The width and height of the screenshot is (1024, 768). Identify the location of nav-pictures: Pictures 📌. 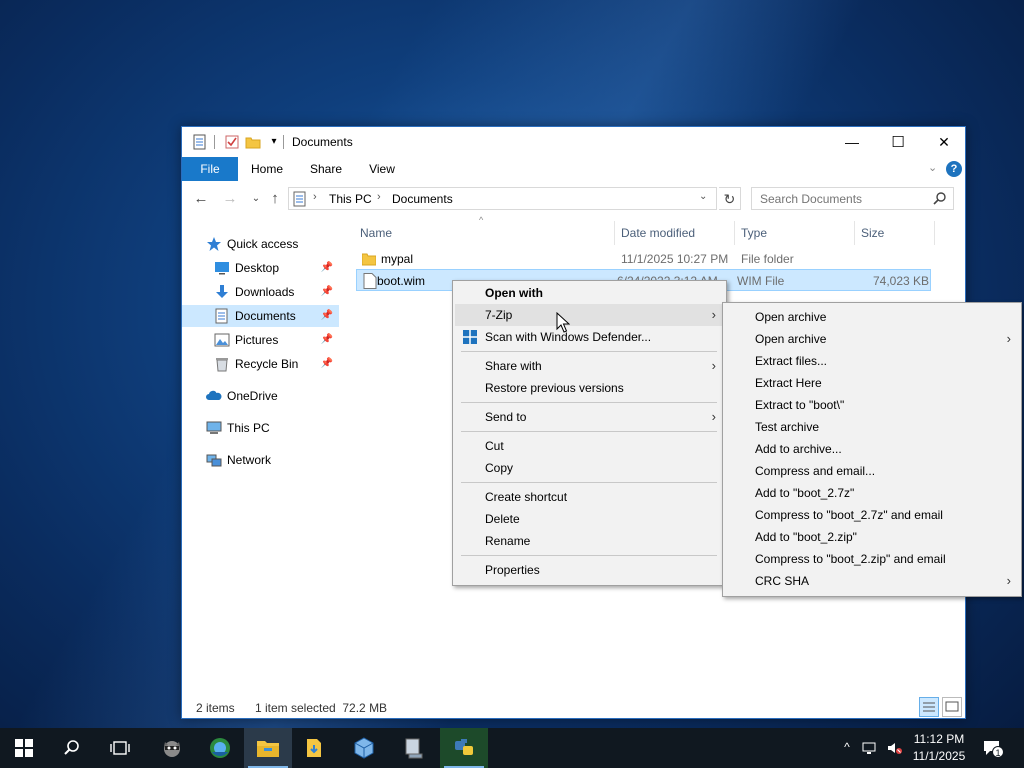
(260, 340).